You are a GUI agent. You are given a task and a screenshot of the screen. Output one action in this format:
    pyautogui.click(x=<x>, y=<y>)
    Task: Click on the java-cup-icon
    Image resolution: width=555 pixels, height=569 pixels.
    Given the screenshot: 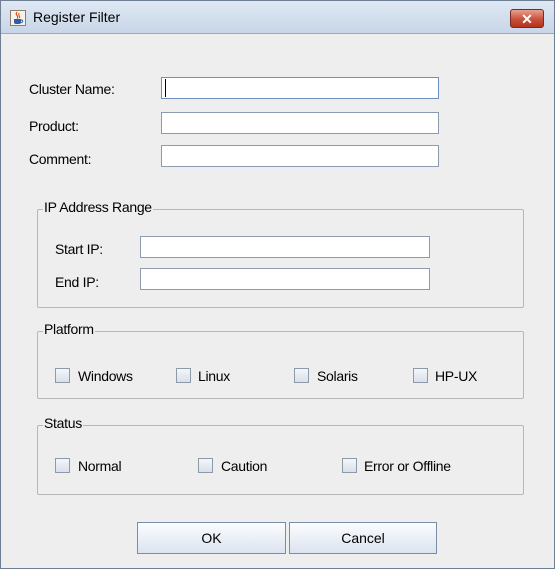 What is the action you would take?
    pyautogui.click(x=18, y=18)
    